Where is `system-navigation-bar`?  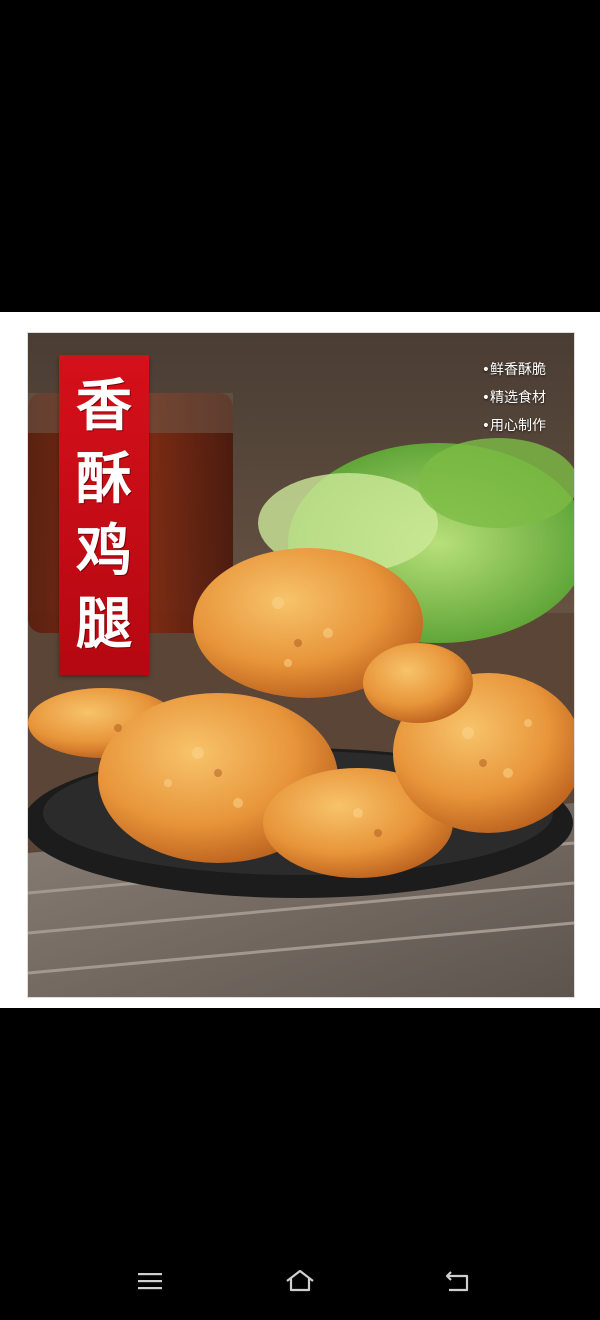 system-navigation-bar is located at coordinates (300, 1280).